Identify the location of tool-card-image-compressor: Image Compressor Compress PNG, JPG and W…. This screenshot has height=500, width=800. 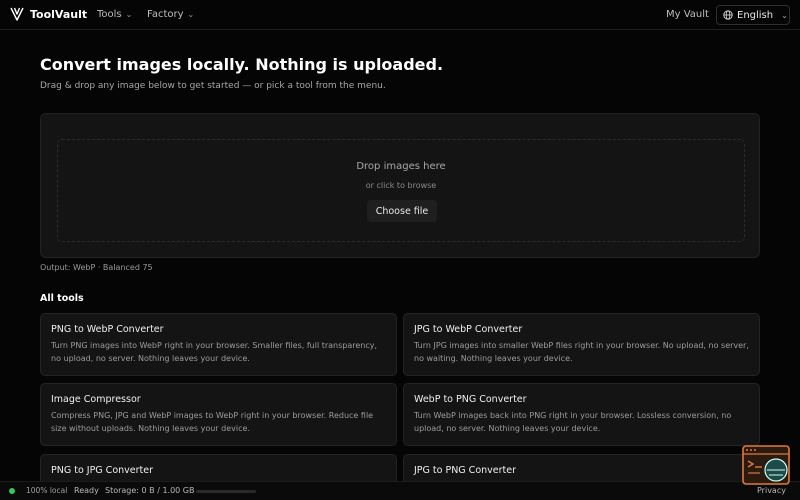
(218, 414).